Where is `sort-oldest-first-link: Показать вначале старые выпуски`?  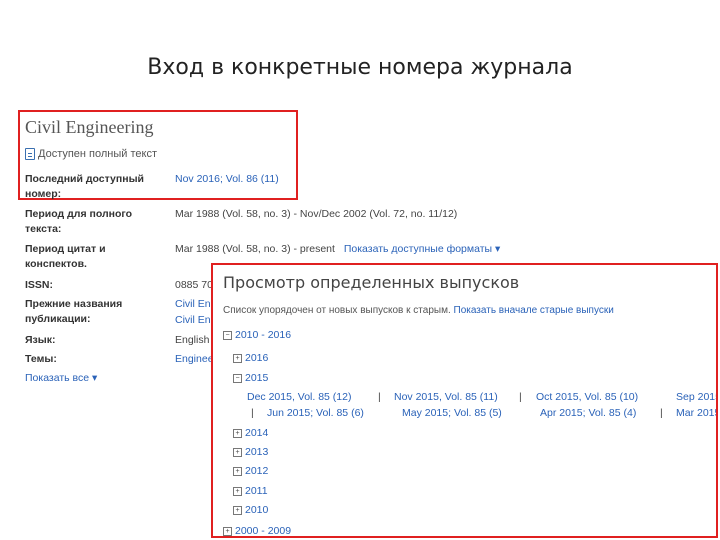 sort-oldest-first-link: Показать вначале старые выпуски is located at coordinates (534, 310).